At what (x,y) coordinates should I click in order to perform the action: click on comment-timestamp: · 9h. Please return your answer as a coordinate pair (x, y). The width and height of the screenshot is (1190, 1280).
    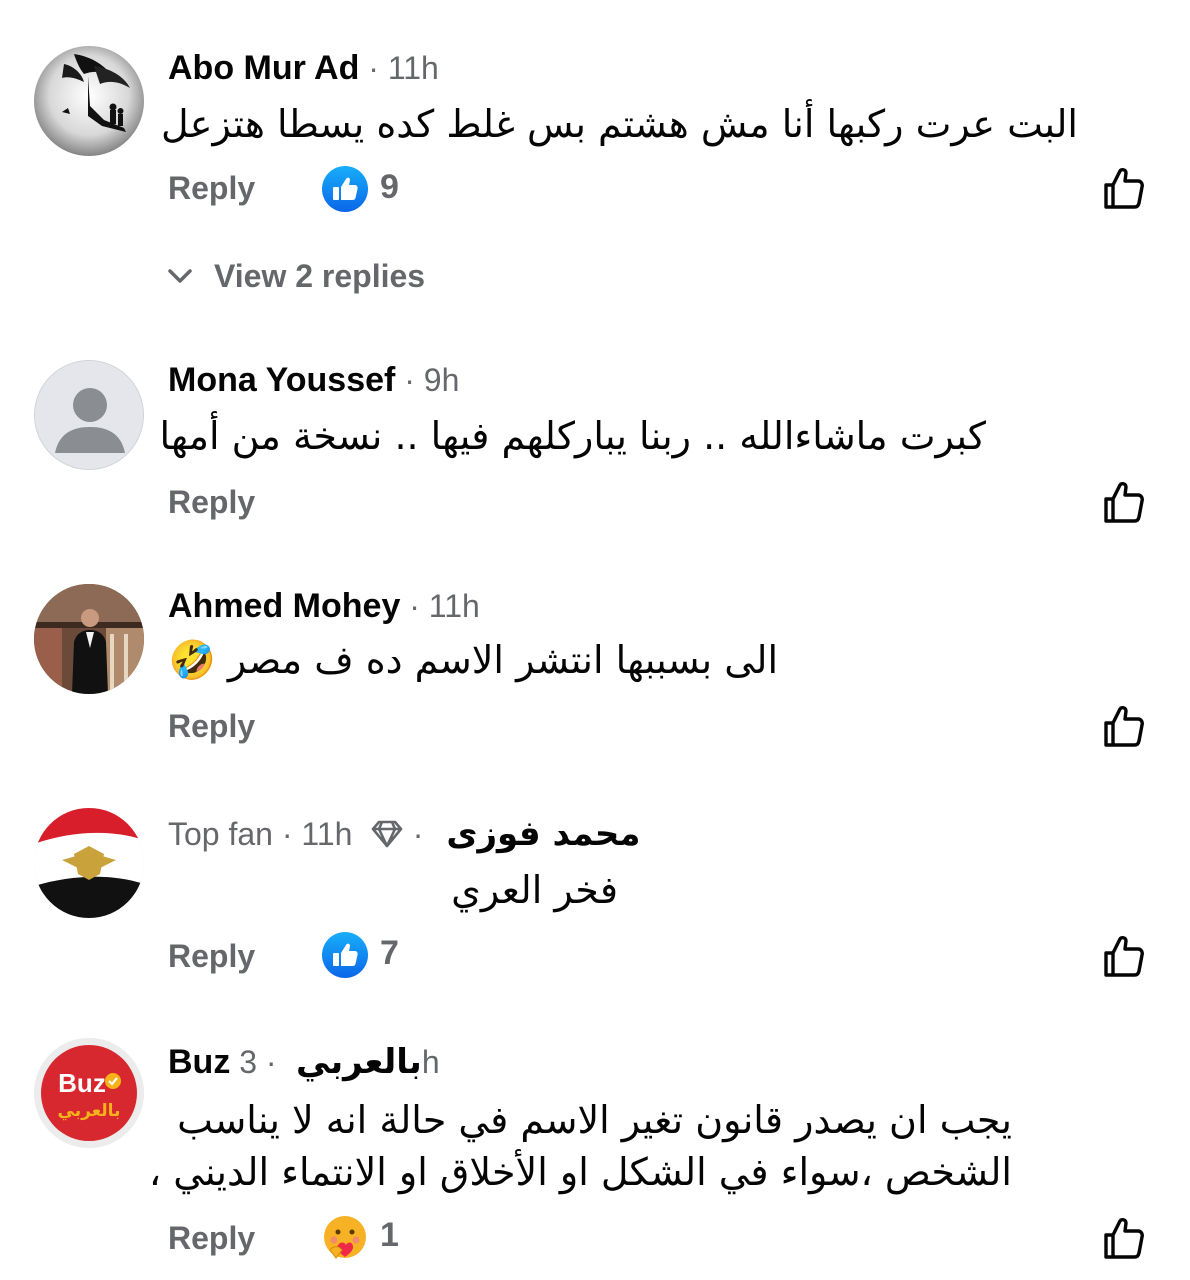
    Looking at the image, I should click on (427, 380).